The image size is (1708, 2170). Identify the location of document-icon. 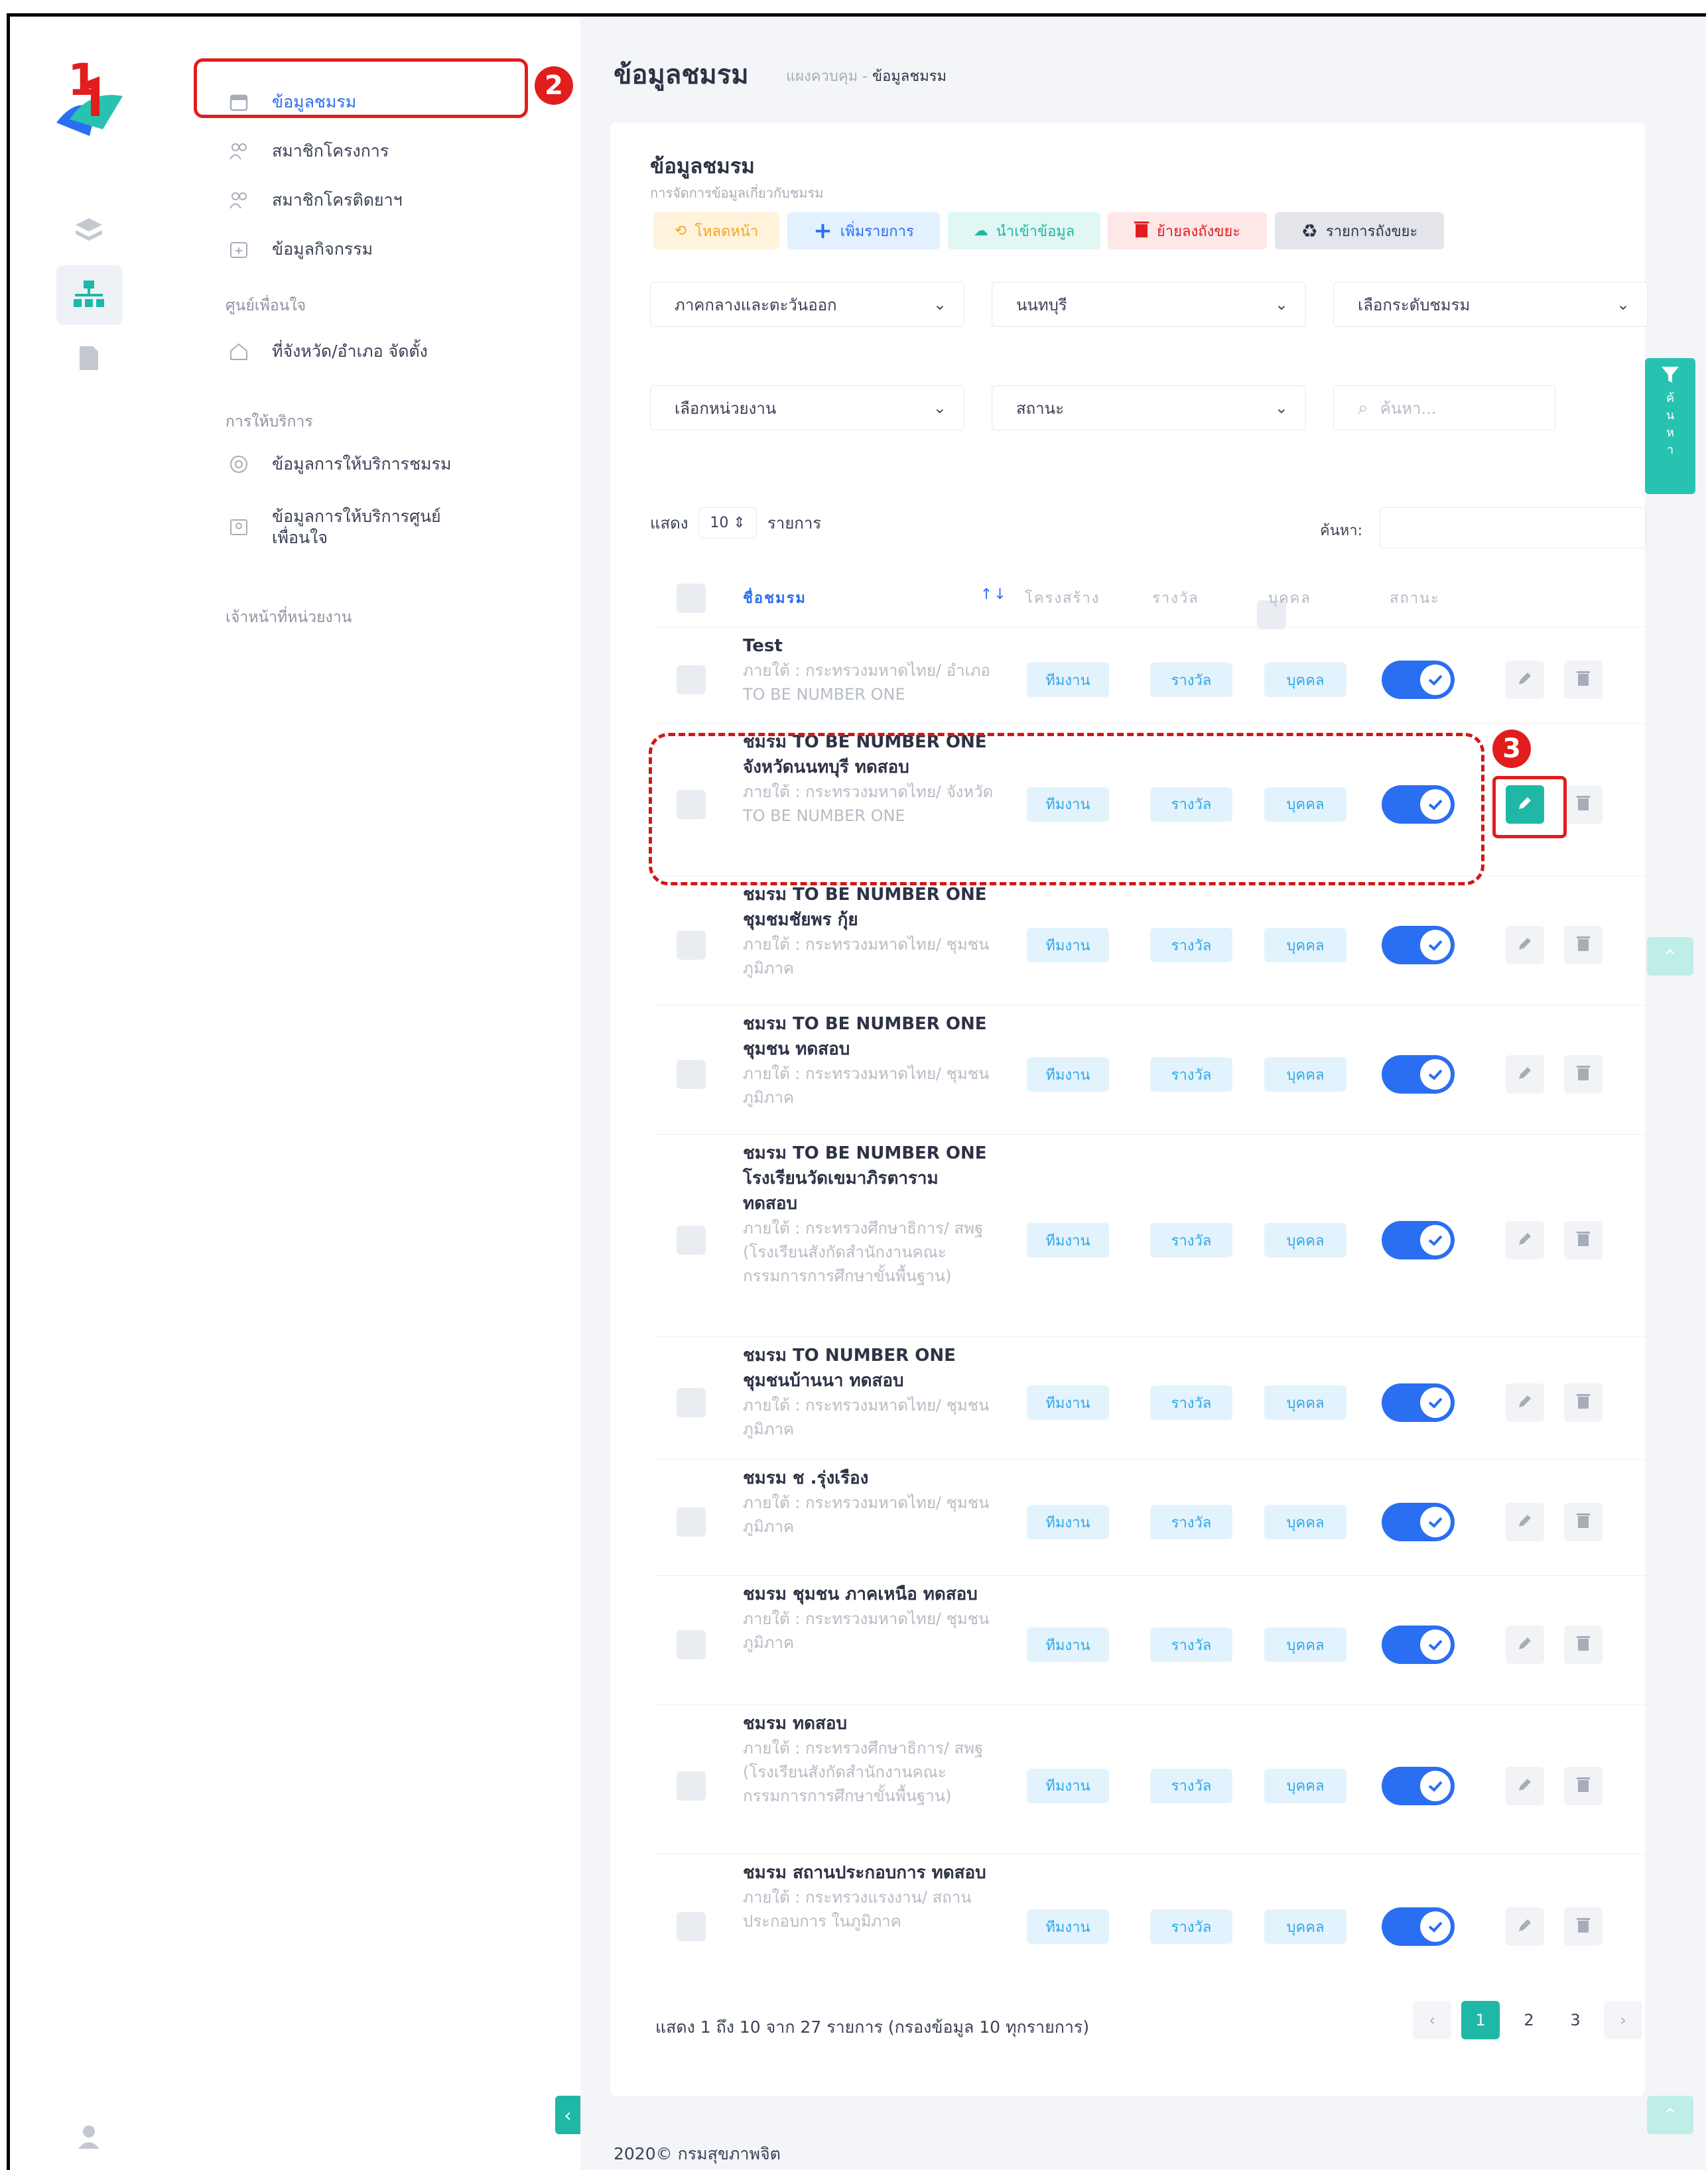
(89, 358).